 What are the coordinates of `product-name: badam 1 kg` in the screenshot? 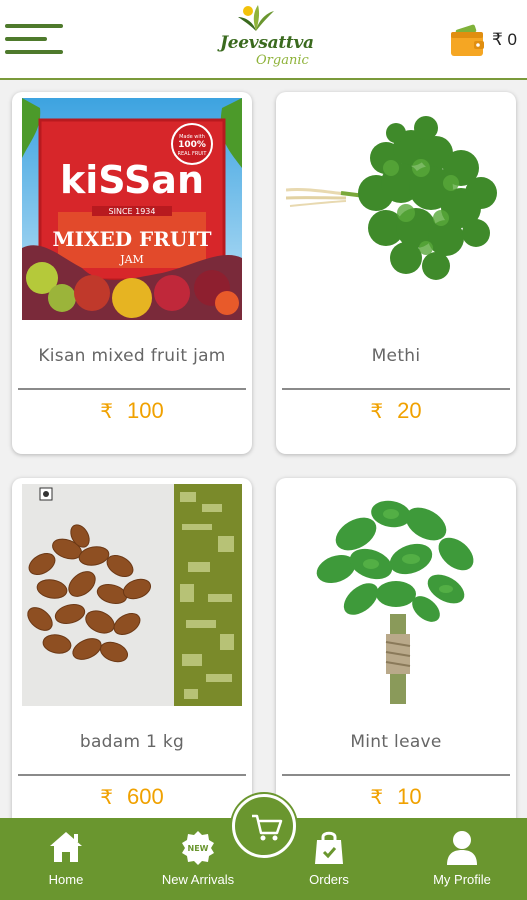 It's located at (132, 742).